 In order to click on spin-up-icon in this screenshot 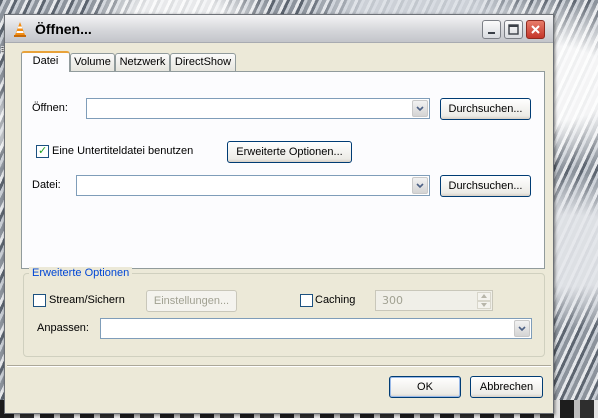, I will do `click(484, 296)`.